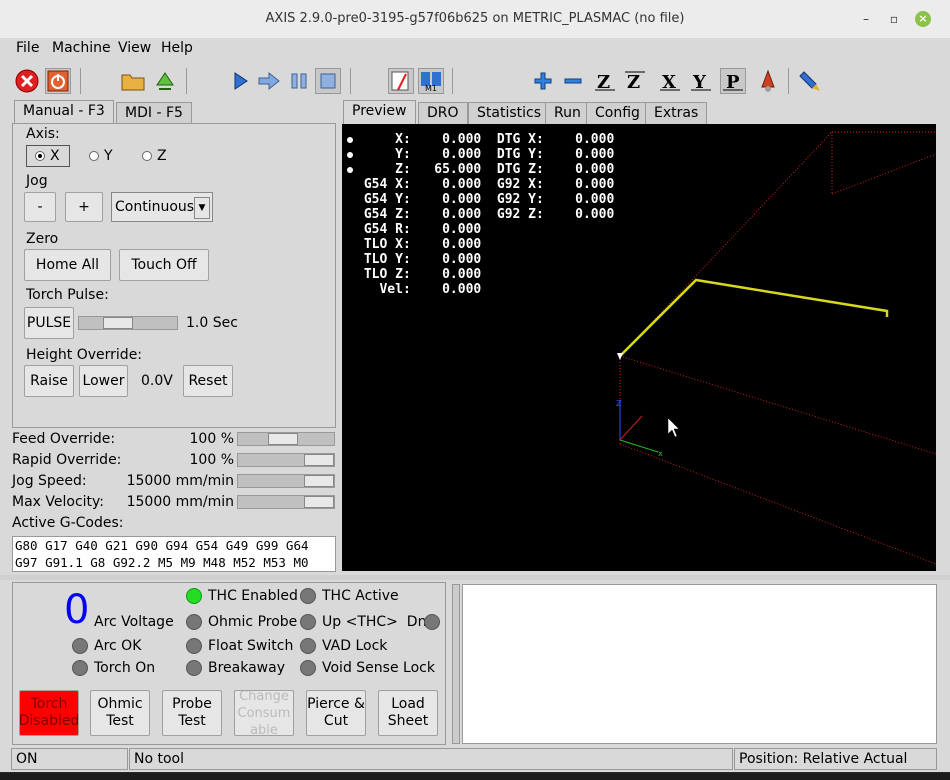  Describe the element at coordinates (49, 713) in the screenshot. I see `torch-disabled-button: Torch Disabled` at that location.